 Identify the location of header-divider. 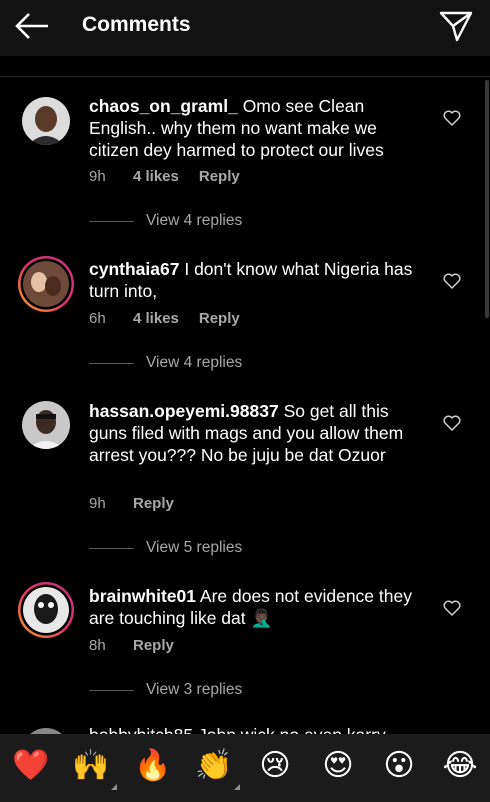
(245, 76).